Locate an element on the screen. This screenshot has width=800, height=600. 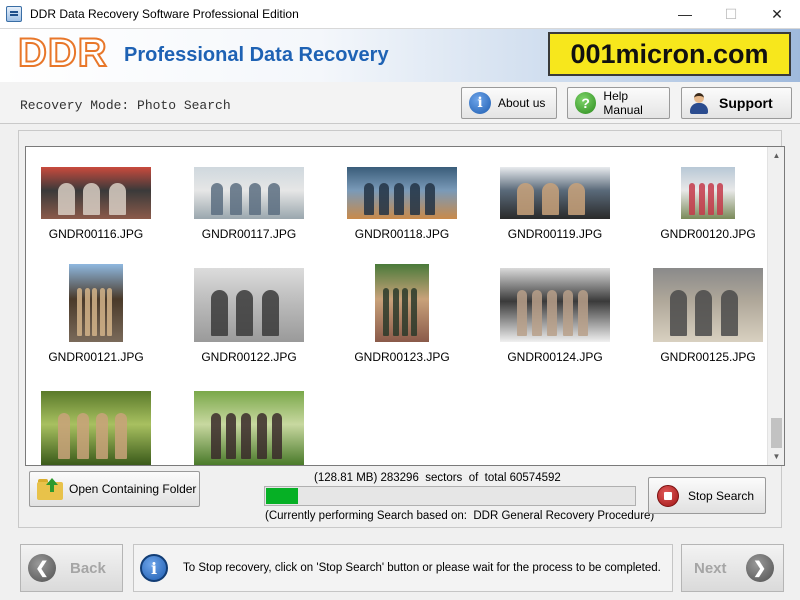
photo-filename: GNDR00121.JPG is located at coordinates (96, 357).